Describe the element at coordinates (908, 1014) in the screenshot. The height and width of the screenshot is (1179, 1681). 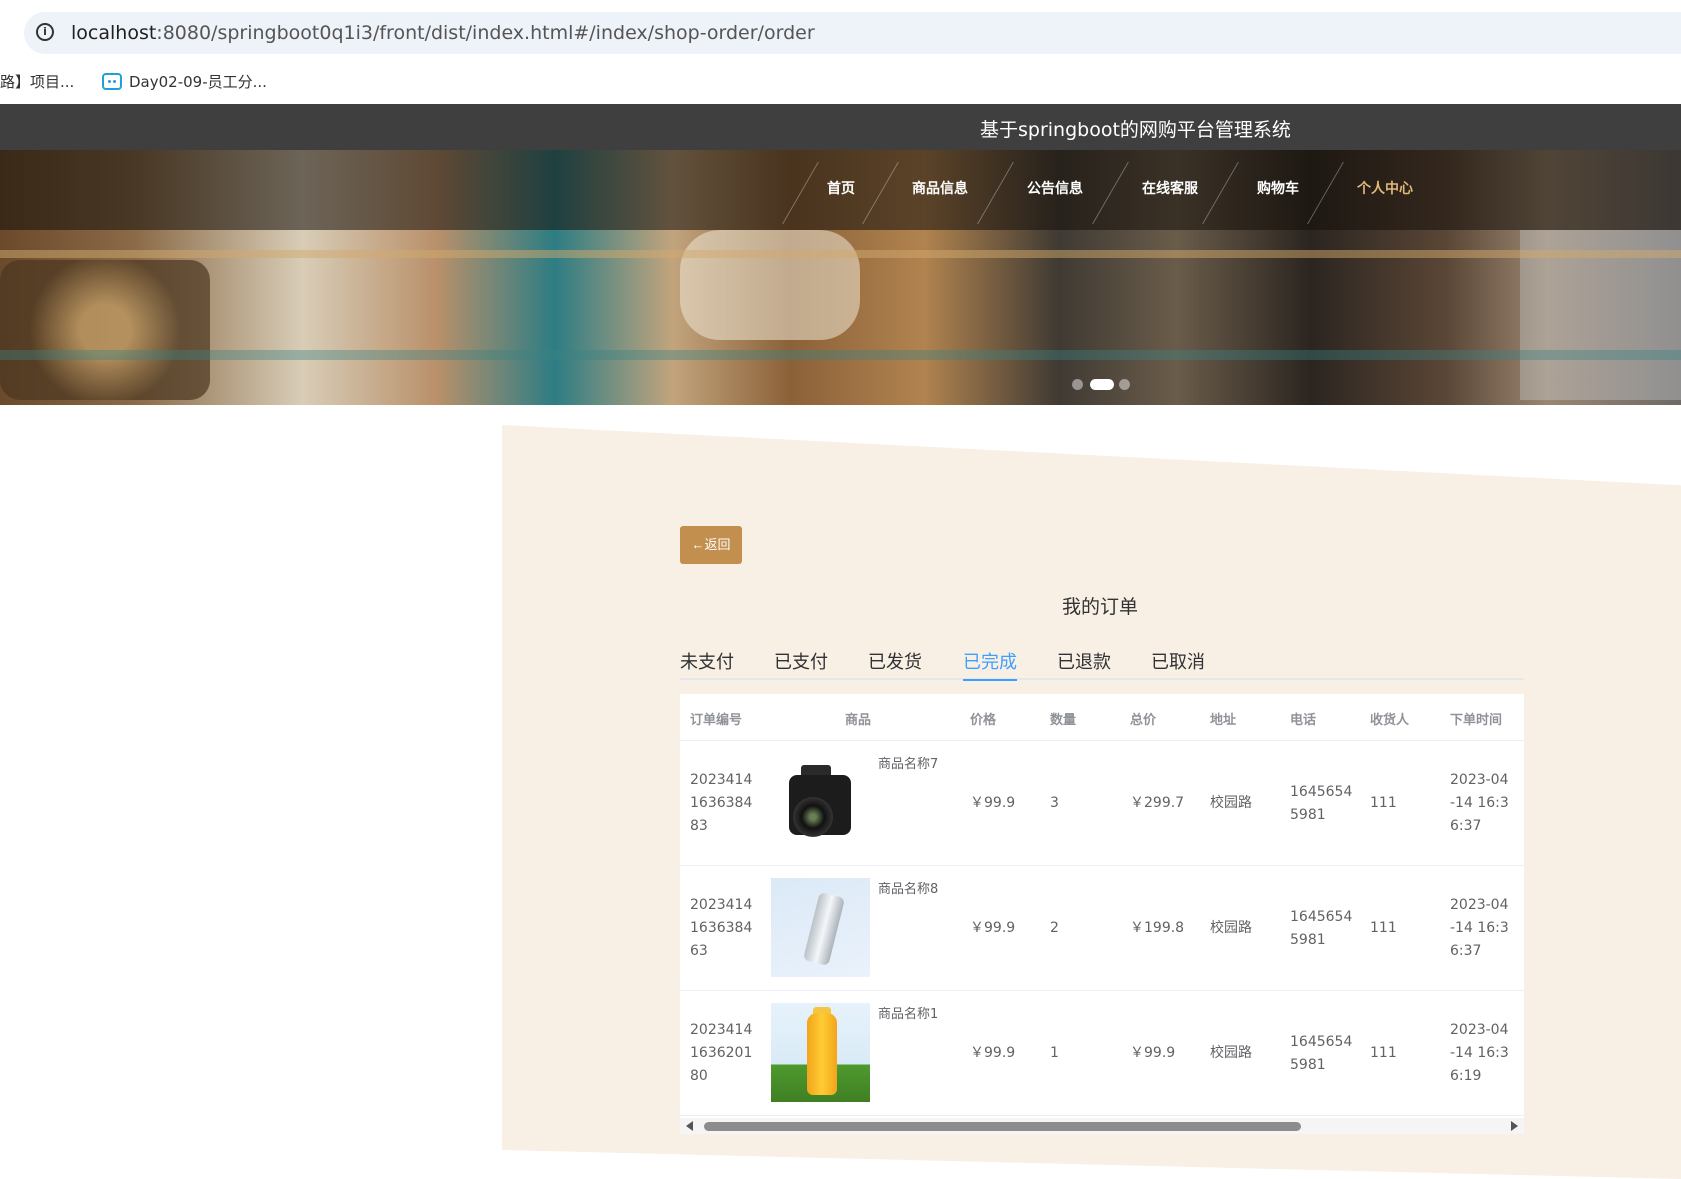
I see `product-name: 商品名称1` at that location.